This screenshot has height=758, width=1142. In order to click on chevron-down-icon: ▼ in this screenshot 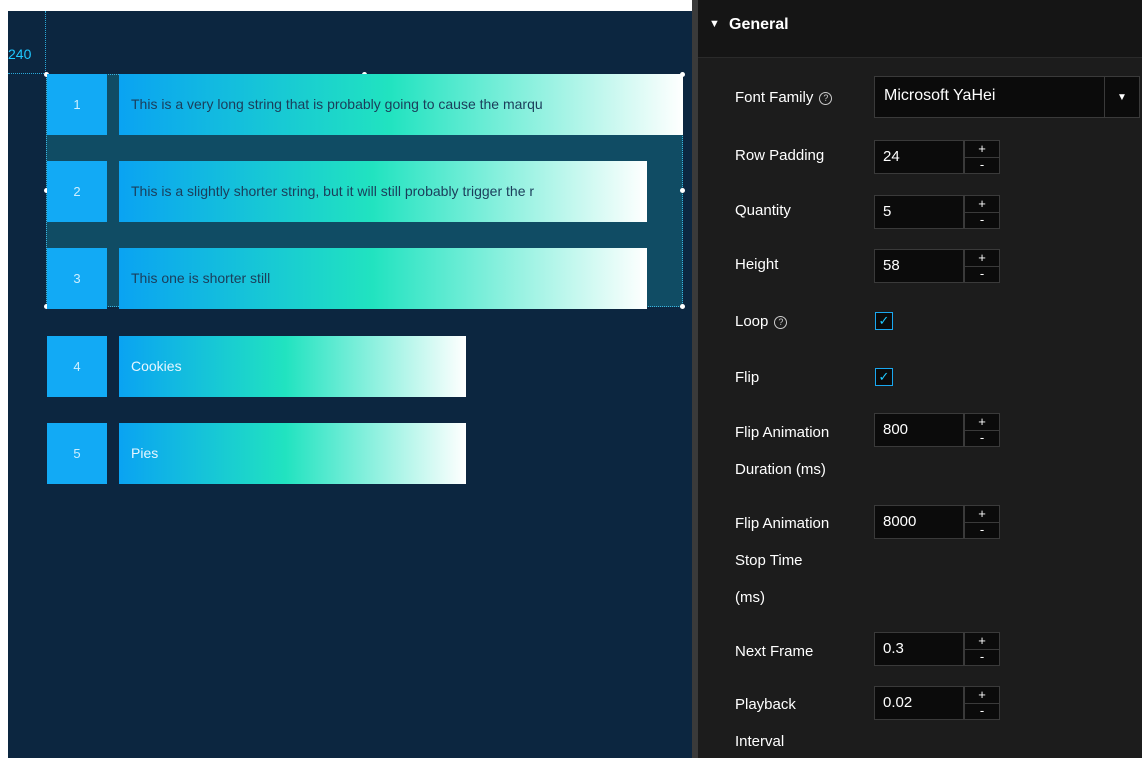, I will do `click(714, 24)`.